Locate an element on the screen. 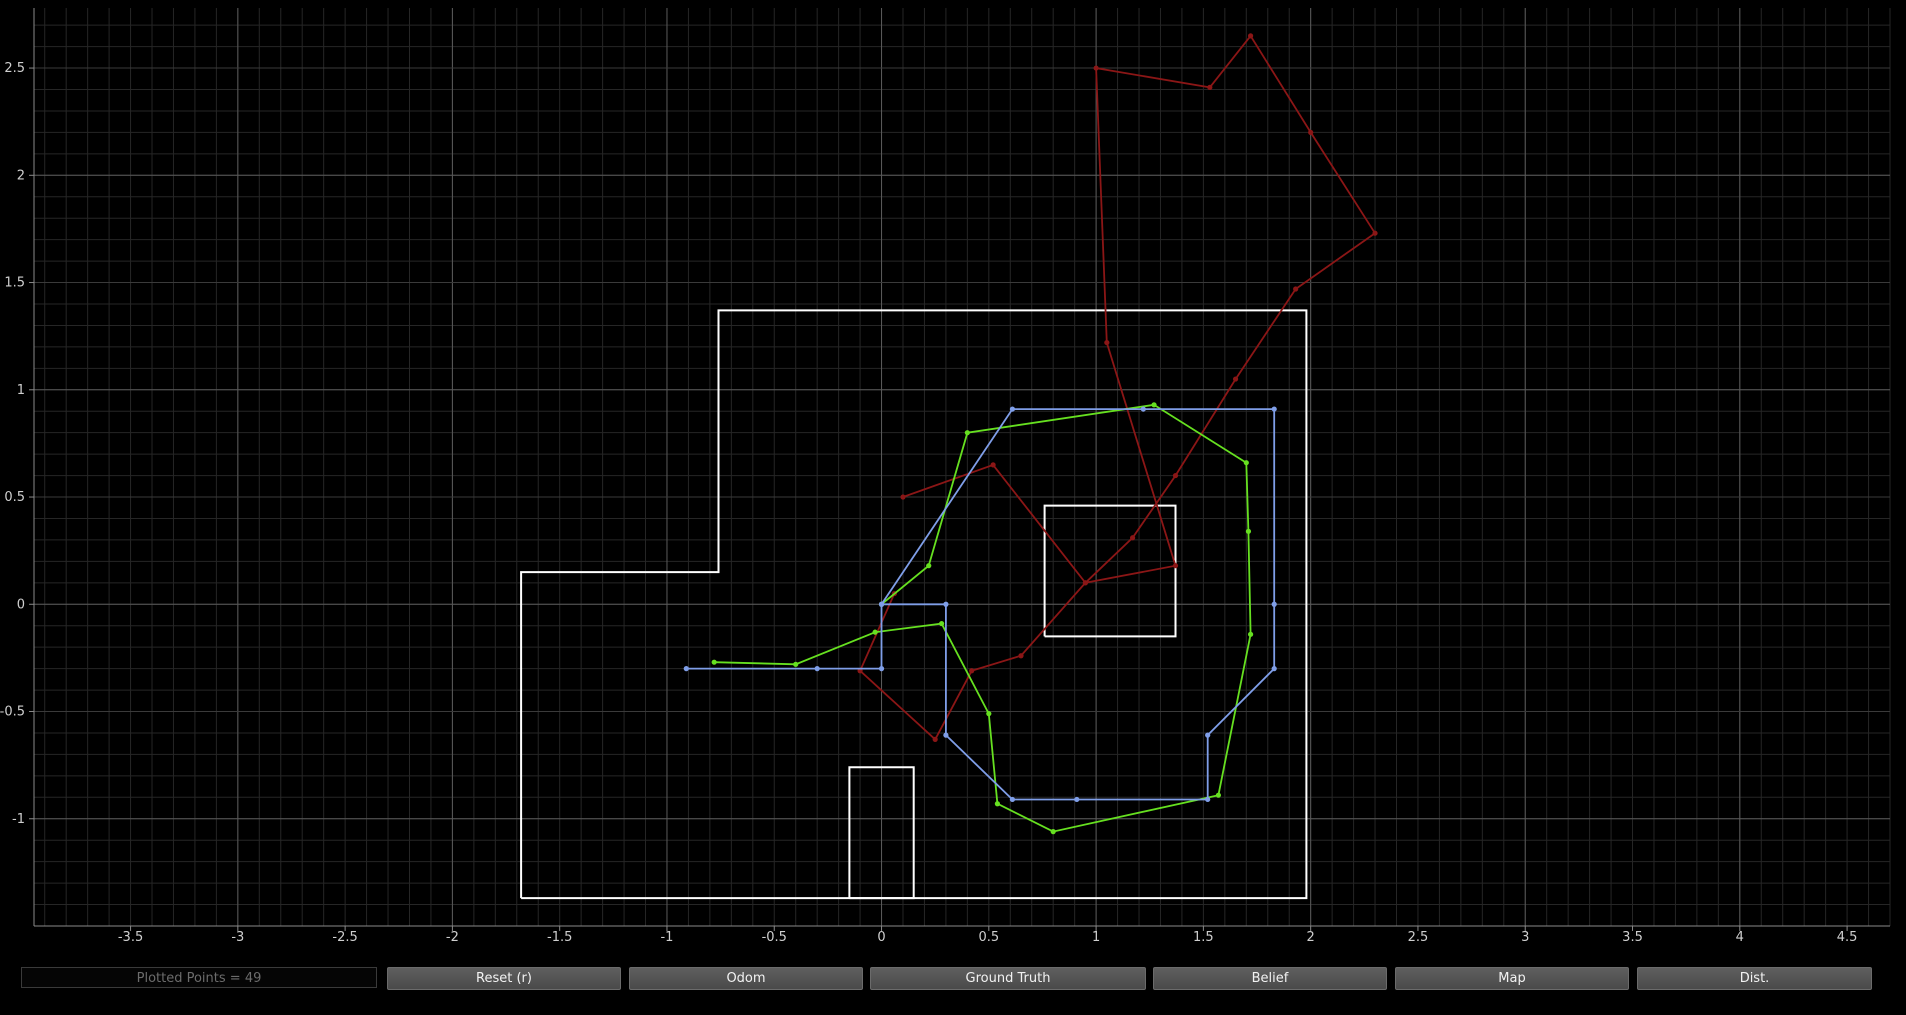  x-tick-label: -3.5 is located at coordinates (130, 937).